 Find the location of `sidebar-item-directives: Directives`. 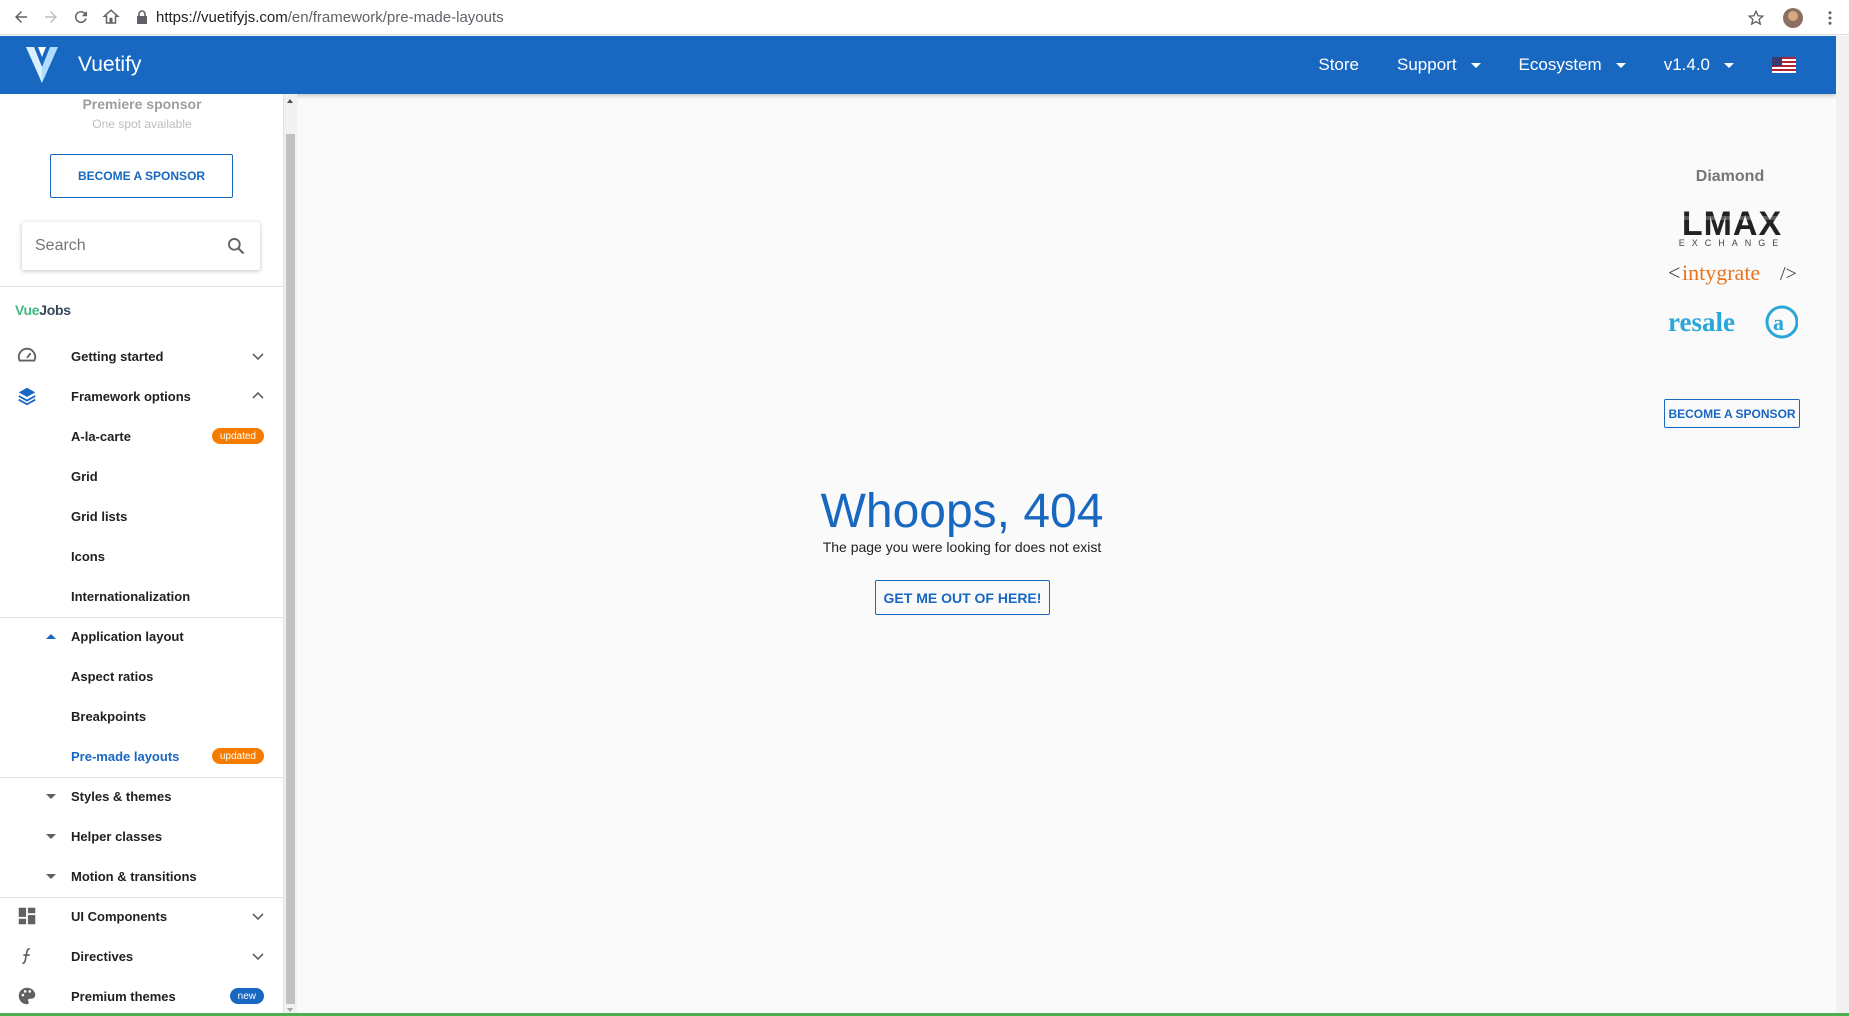

sidebar-item-directives: Directives is located at coordinates (141, 956).